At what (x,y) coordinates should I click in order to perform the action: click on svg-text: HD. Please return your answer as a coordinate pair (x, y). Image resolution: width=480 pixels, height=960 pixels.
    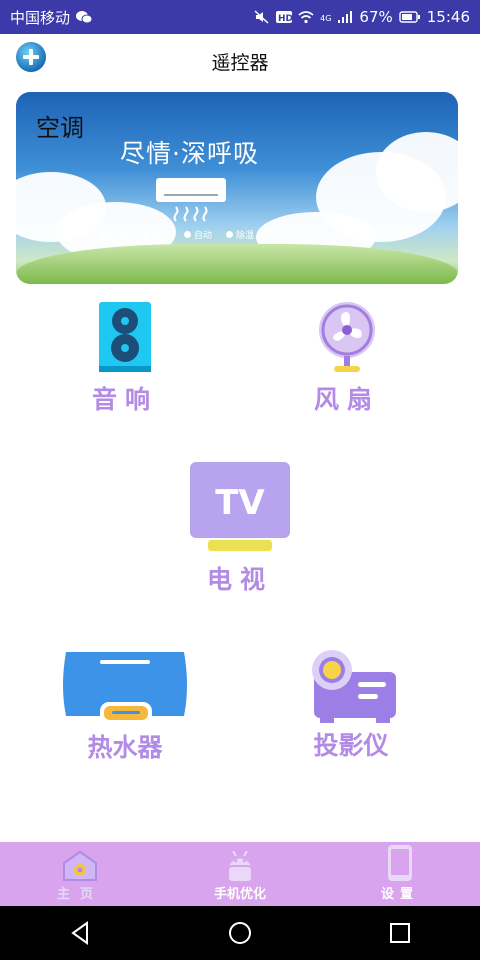
    Looking at the image, I should click on (285, 19).